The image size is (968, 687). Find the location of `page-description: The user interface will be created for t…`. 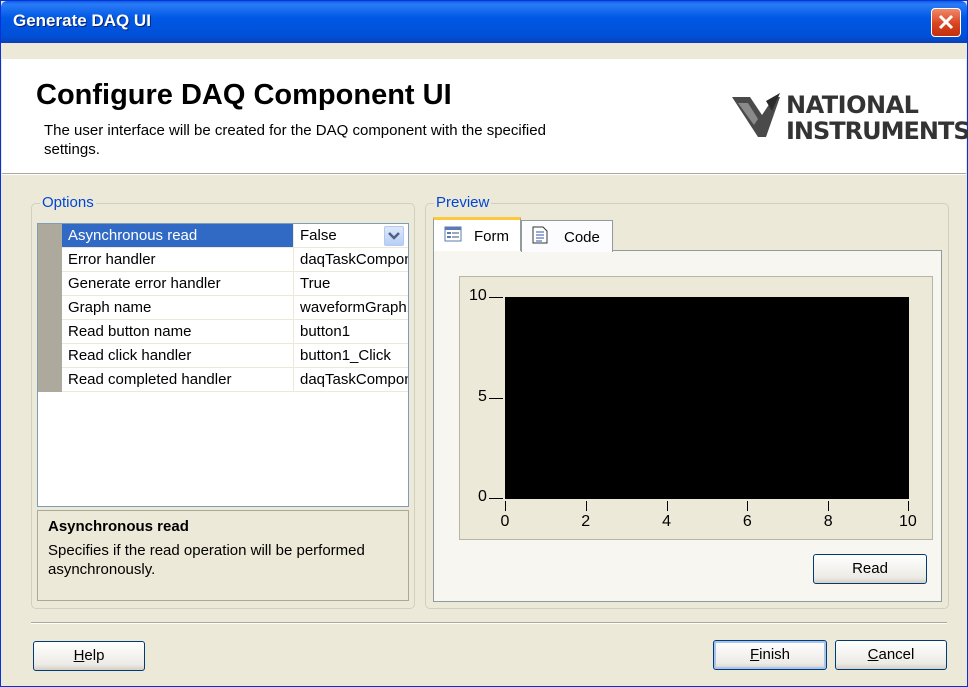

page-description: The user interface will be created for t… is located at coordinates (295, 140).